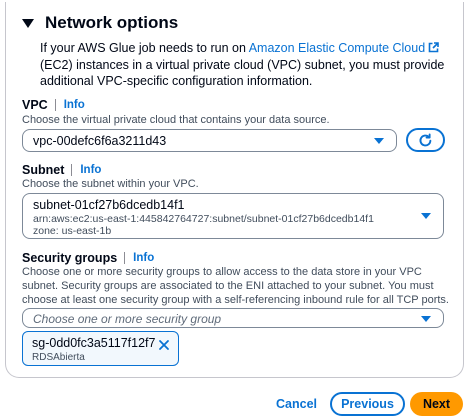 Image resolution: width=469 pixels, height=418 pixels. Describe the element at coordinates (433, 47) in the screenshot. I see `external-link-icon` at that location.